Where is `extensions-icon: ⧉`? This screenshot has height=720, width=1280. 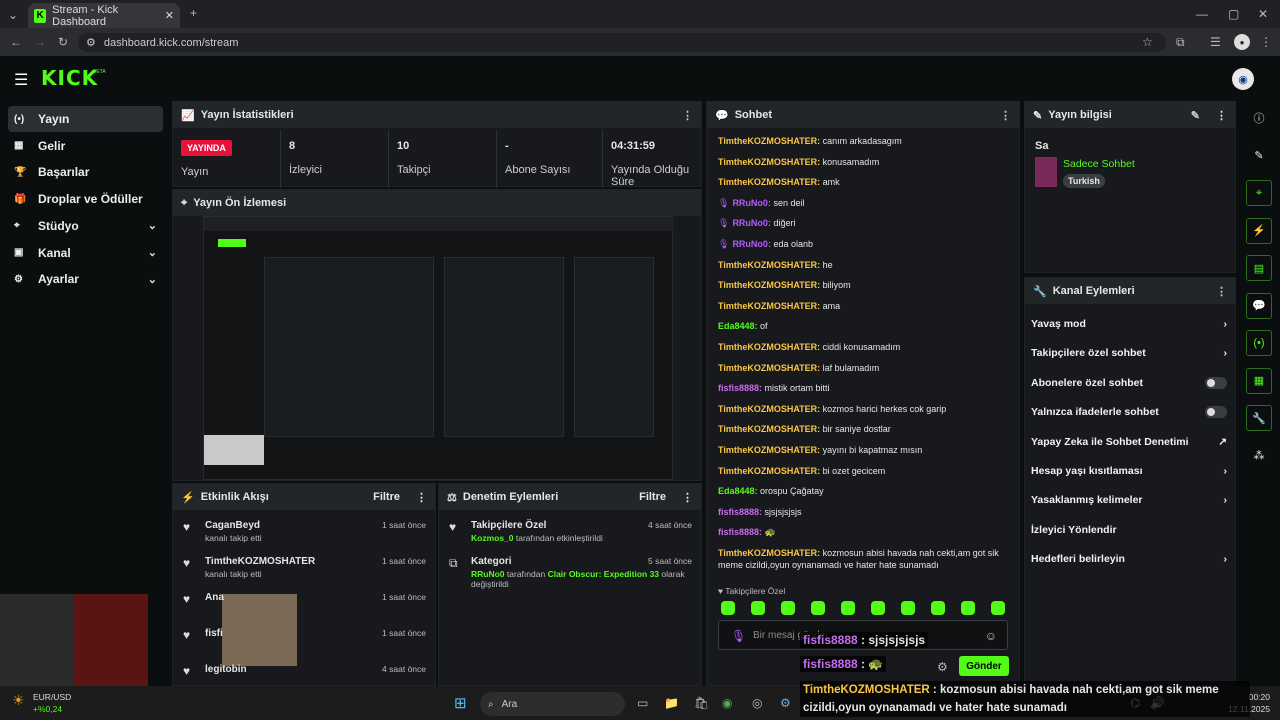 extensions-icon: ⧉ is located at coordinates (1180, 42).